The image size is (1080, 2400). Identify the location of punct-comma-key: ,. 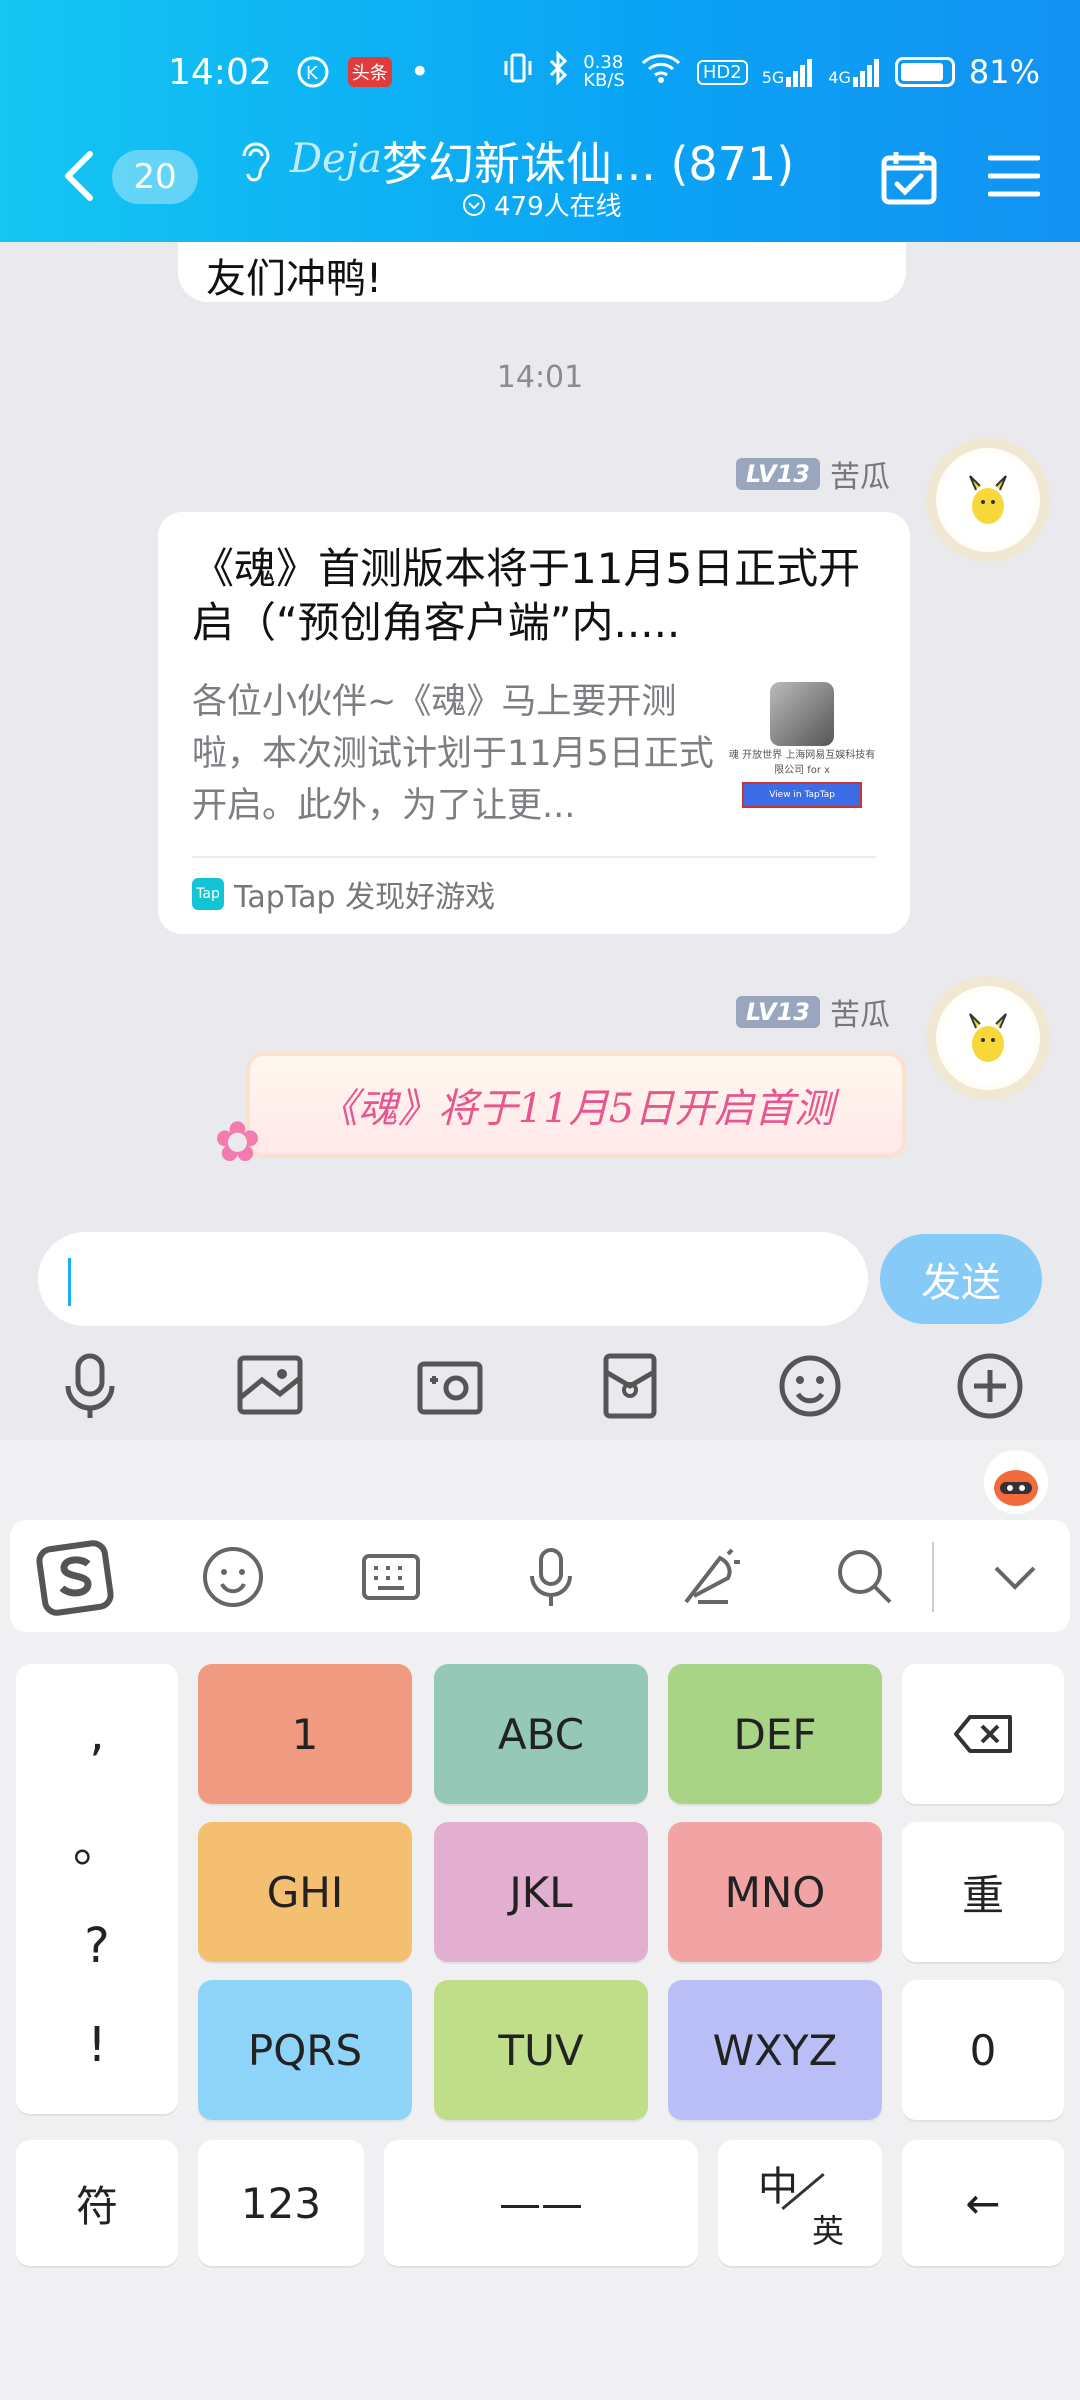
(96, 1734).